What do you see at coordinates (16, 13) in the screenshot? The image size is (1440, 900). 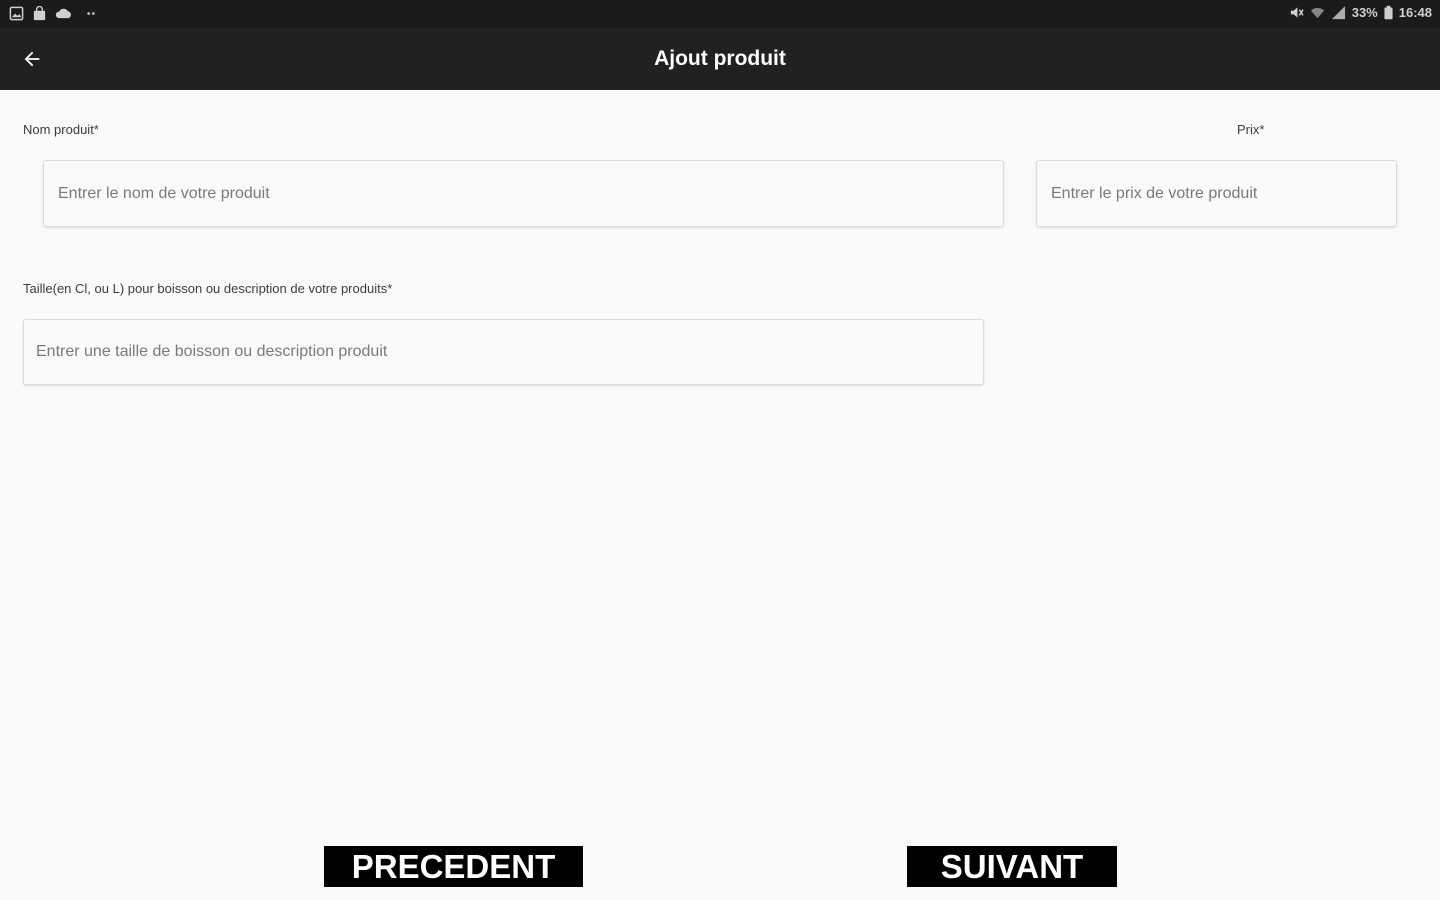 I see `gallery-icon` at bounding box center [16, 13].